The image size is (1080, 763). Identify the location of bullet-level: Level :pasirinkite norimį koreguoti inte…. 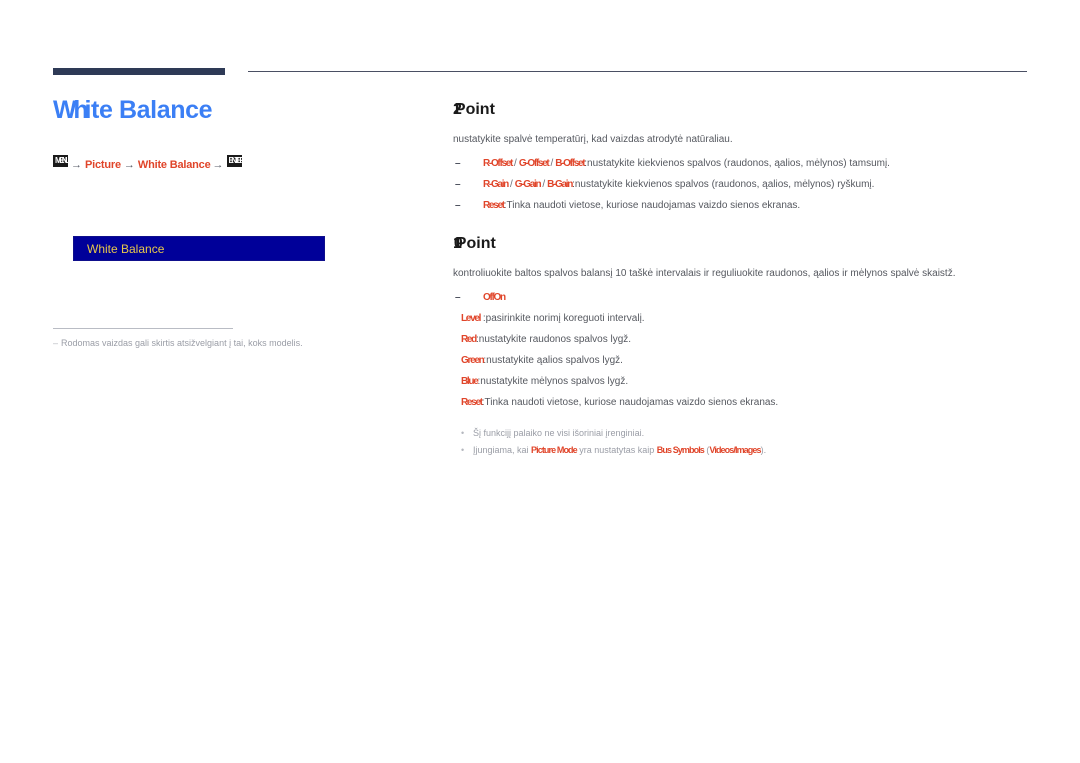
(743, 319).